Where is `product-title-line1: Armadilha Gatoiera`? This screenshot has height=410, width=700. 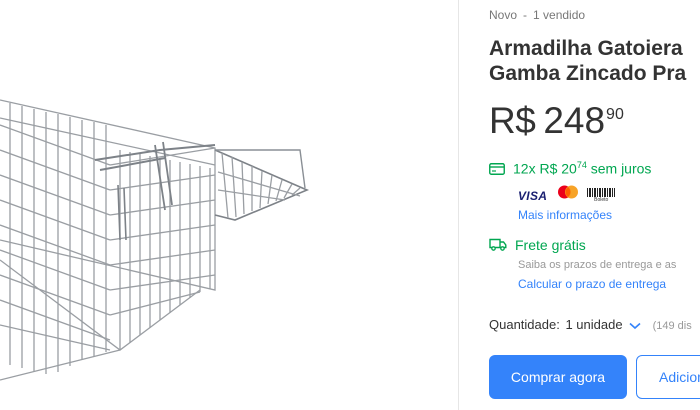
product-title-line1: Armadilha Gatoiera is located at coordinates (586, 48).